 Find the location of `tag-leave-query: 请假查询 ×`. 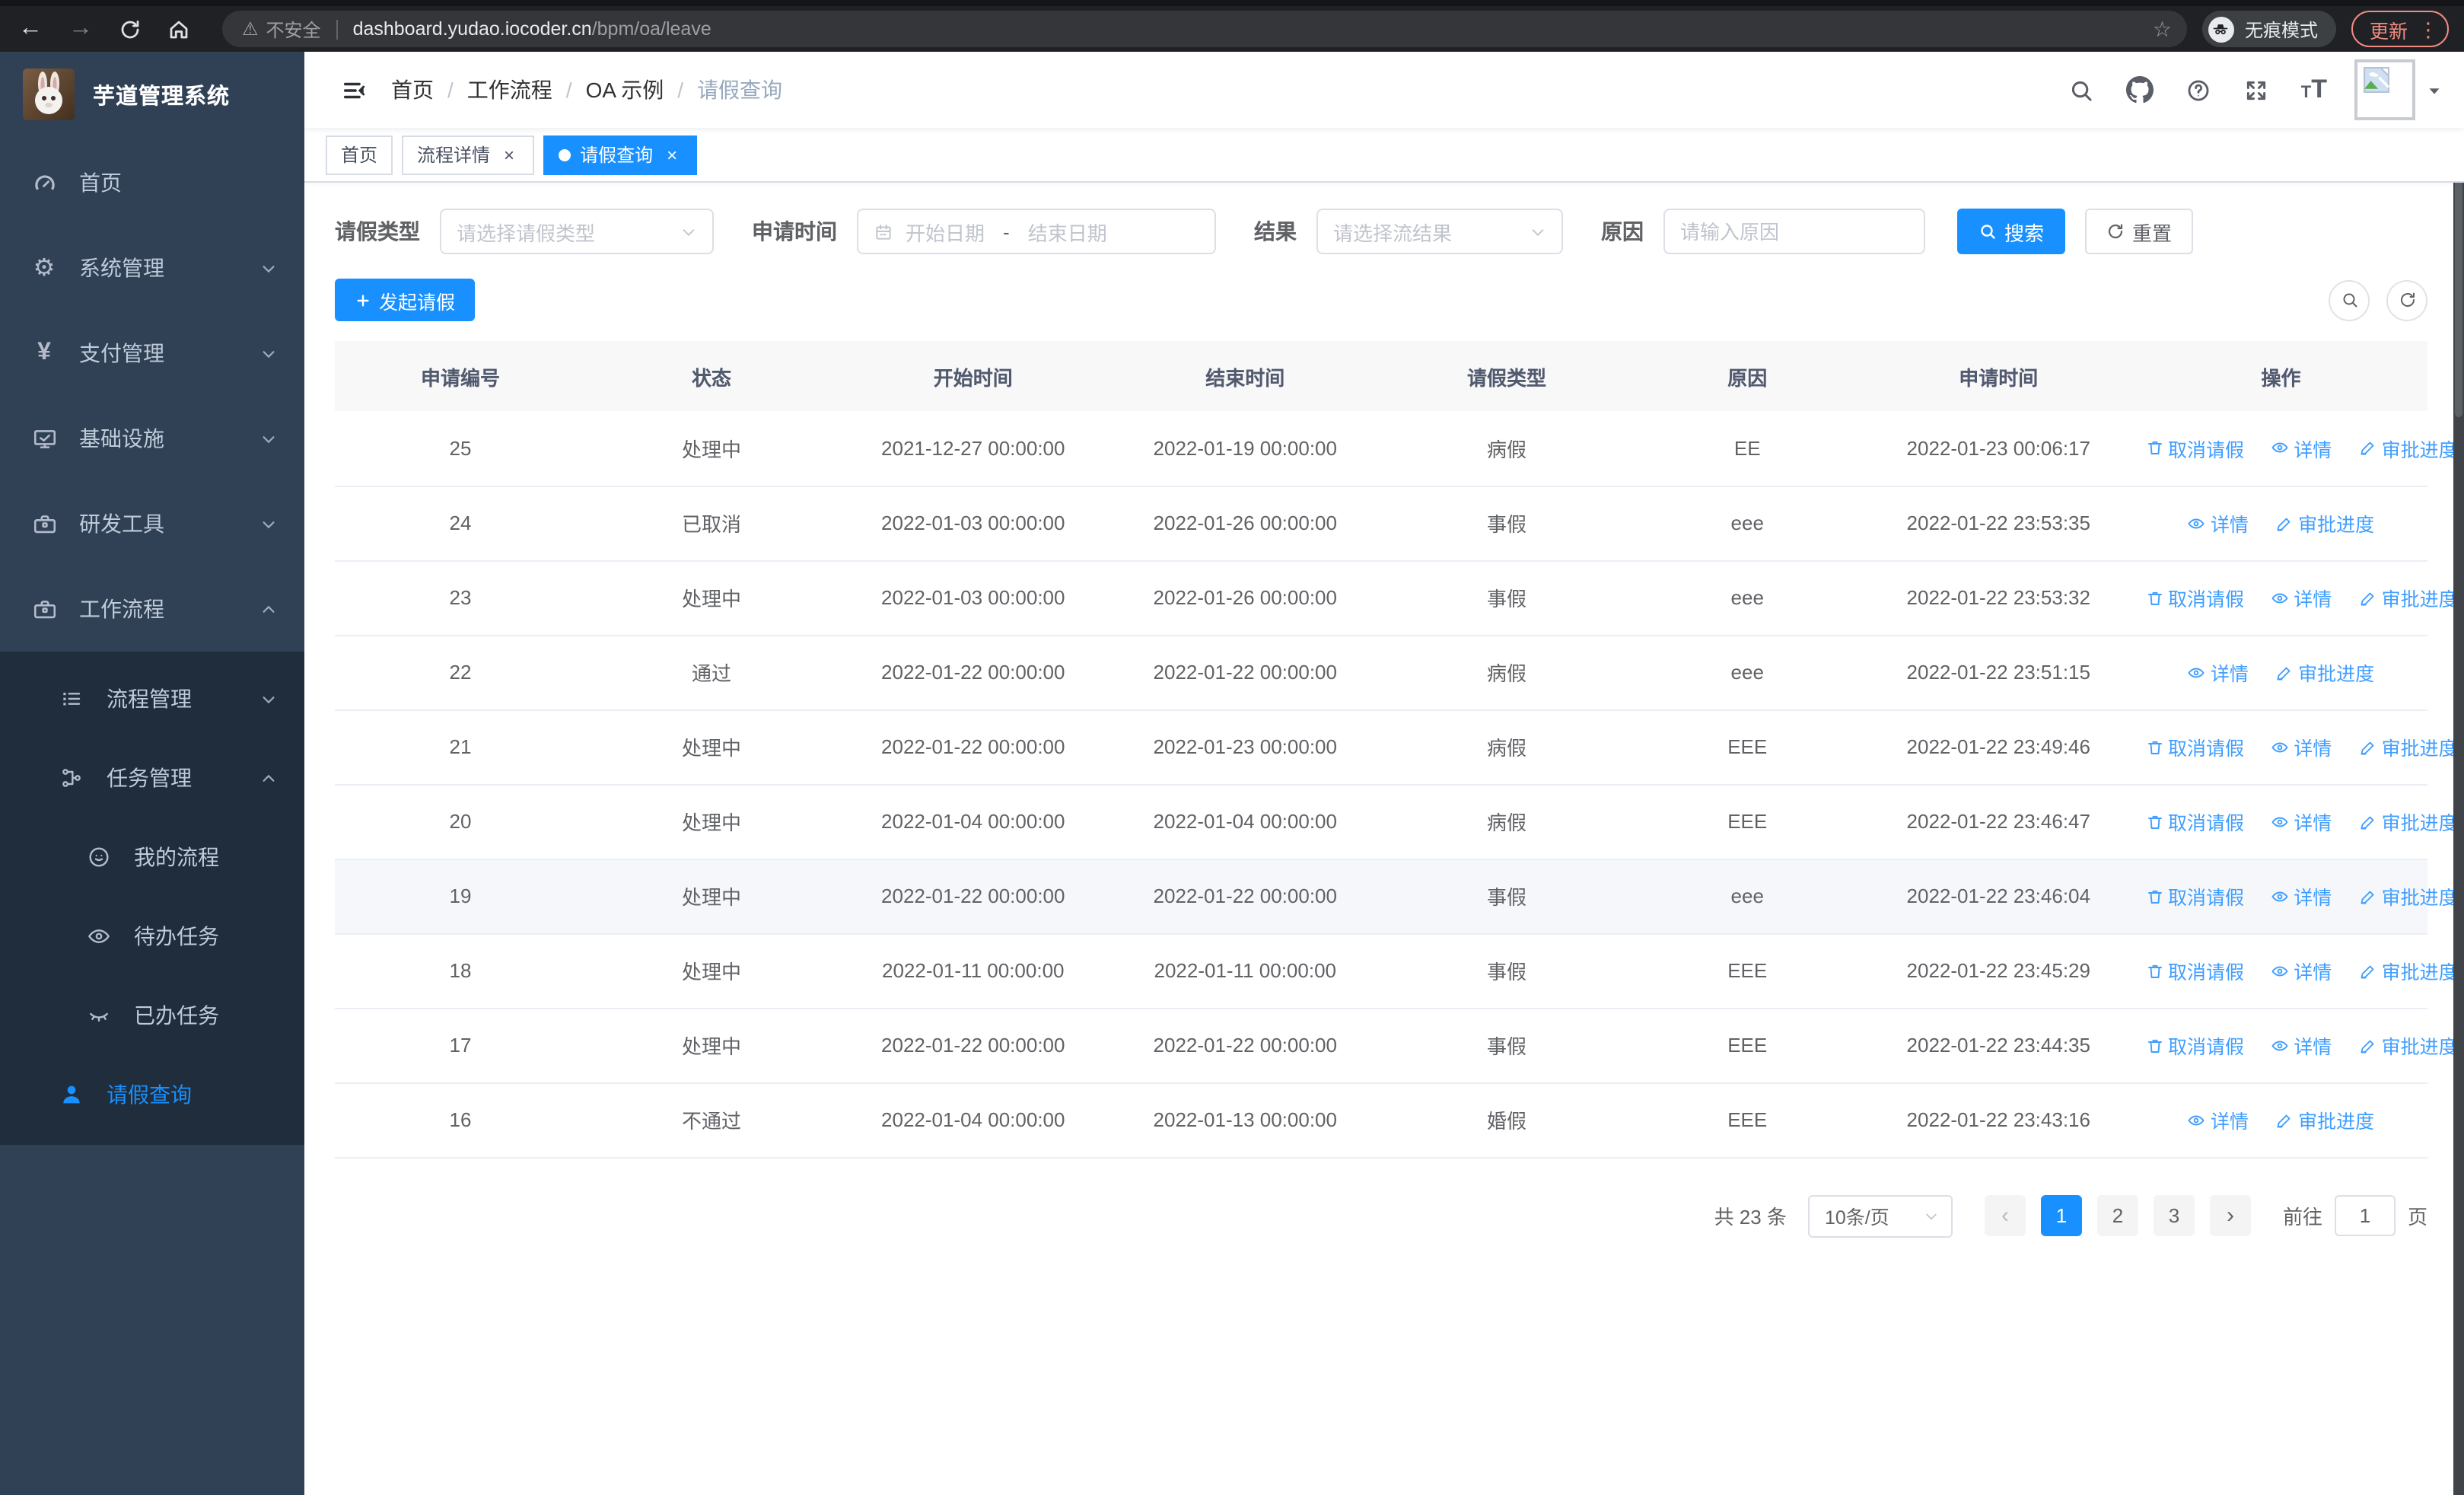

tag-leave-query: 请假查询 × is located at coordinates (620, 154).